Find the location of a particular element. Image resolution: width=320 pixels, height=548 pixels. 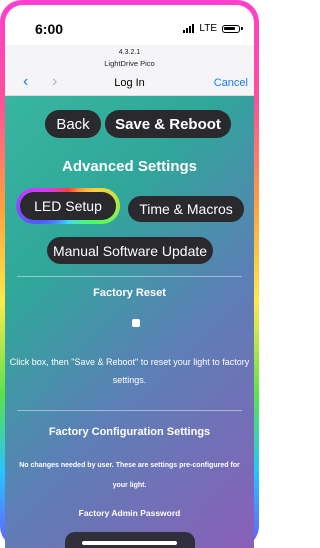

factory-reset-checkbox is located at coordinates (136, 323).